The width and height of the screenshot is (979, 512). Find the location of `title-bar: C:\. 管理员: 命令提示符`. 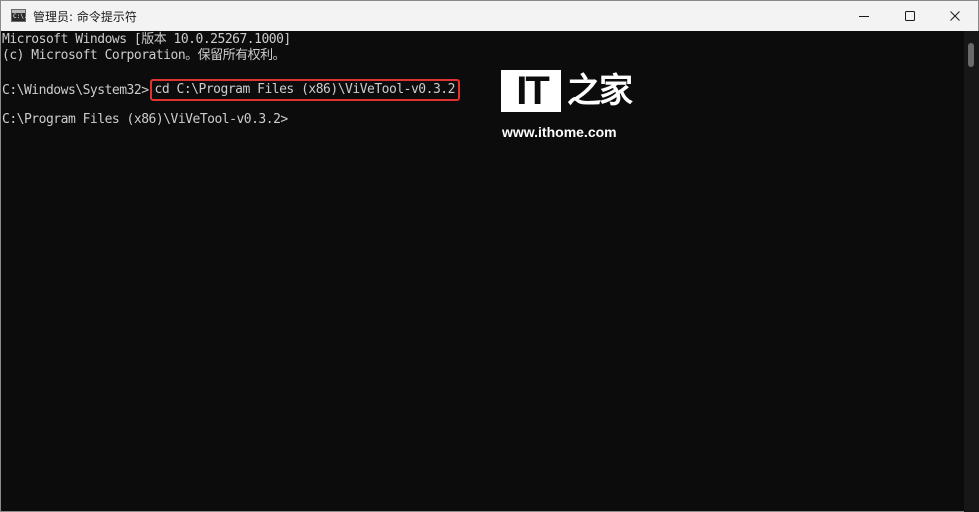

title-bar: C:\. 管理员: 命令提示符 is located at coordinates (489, 16).